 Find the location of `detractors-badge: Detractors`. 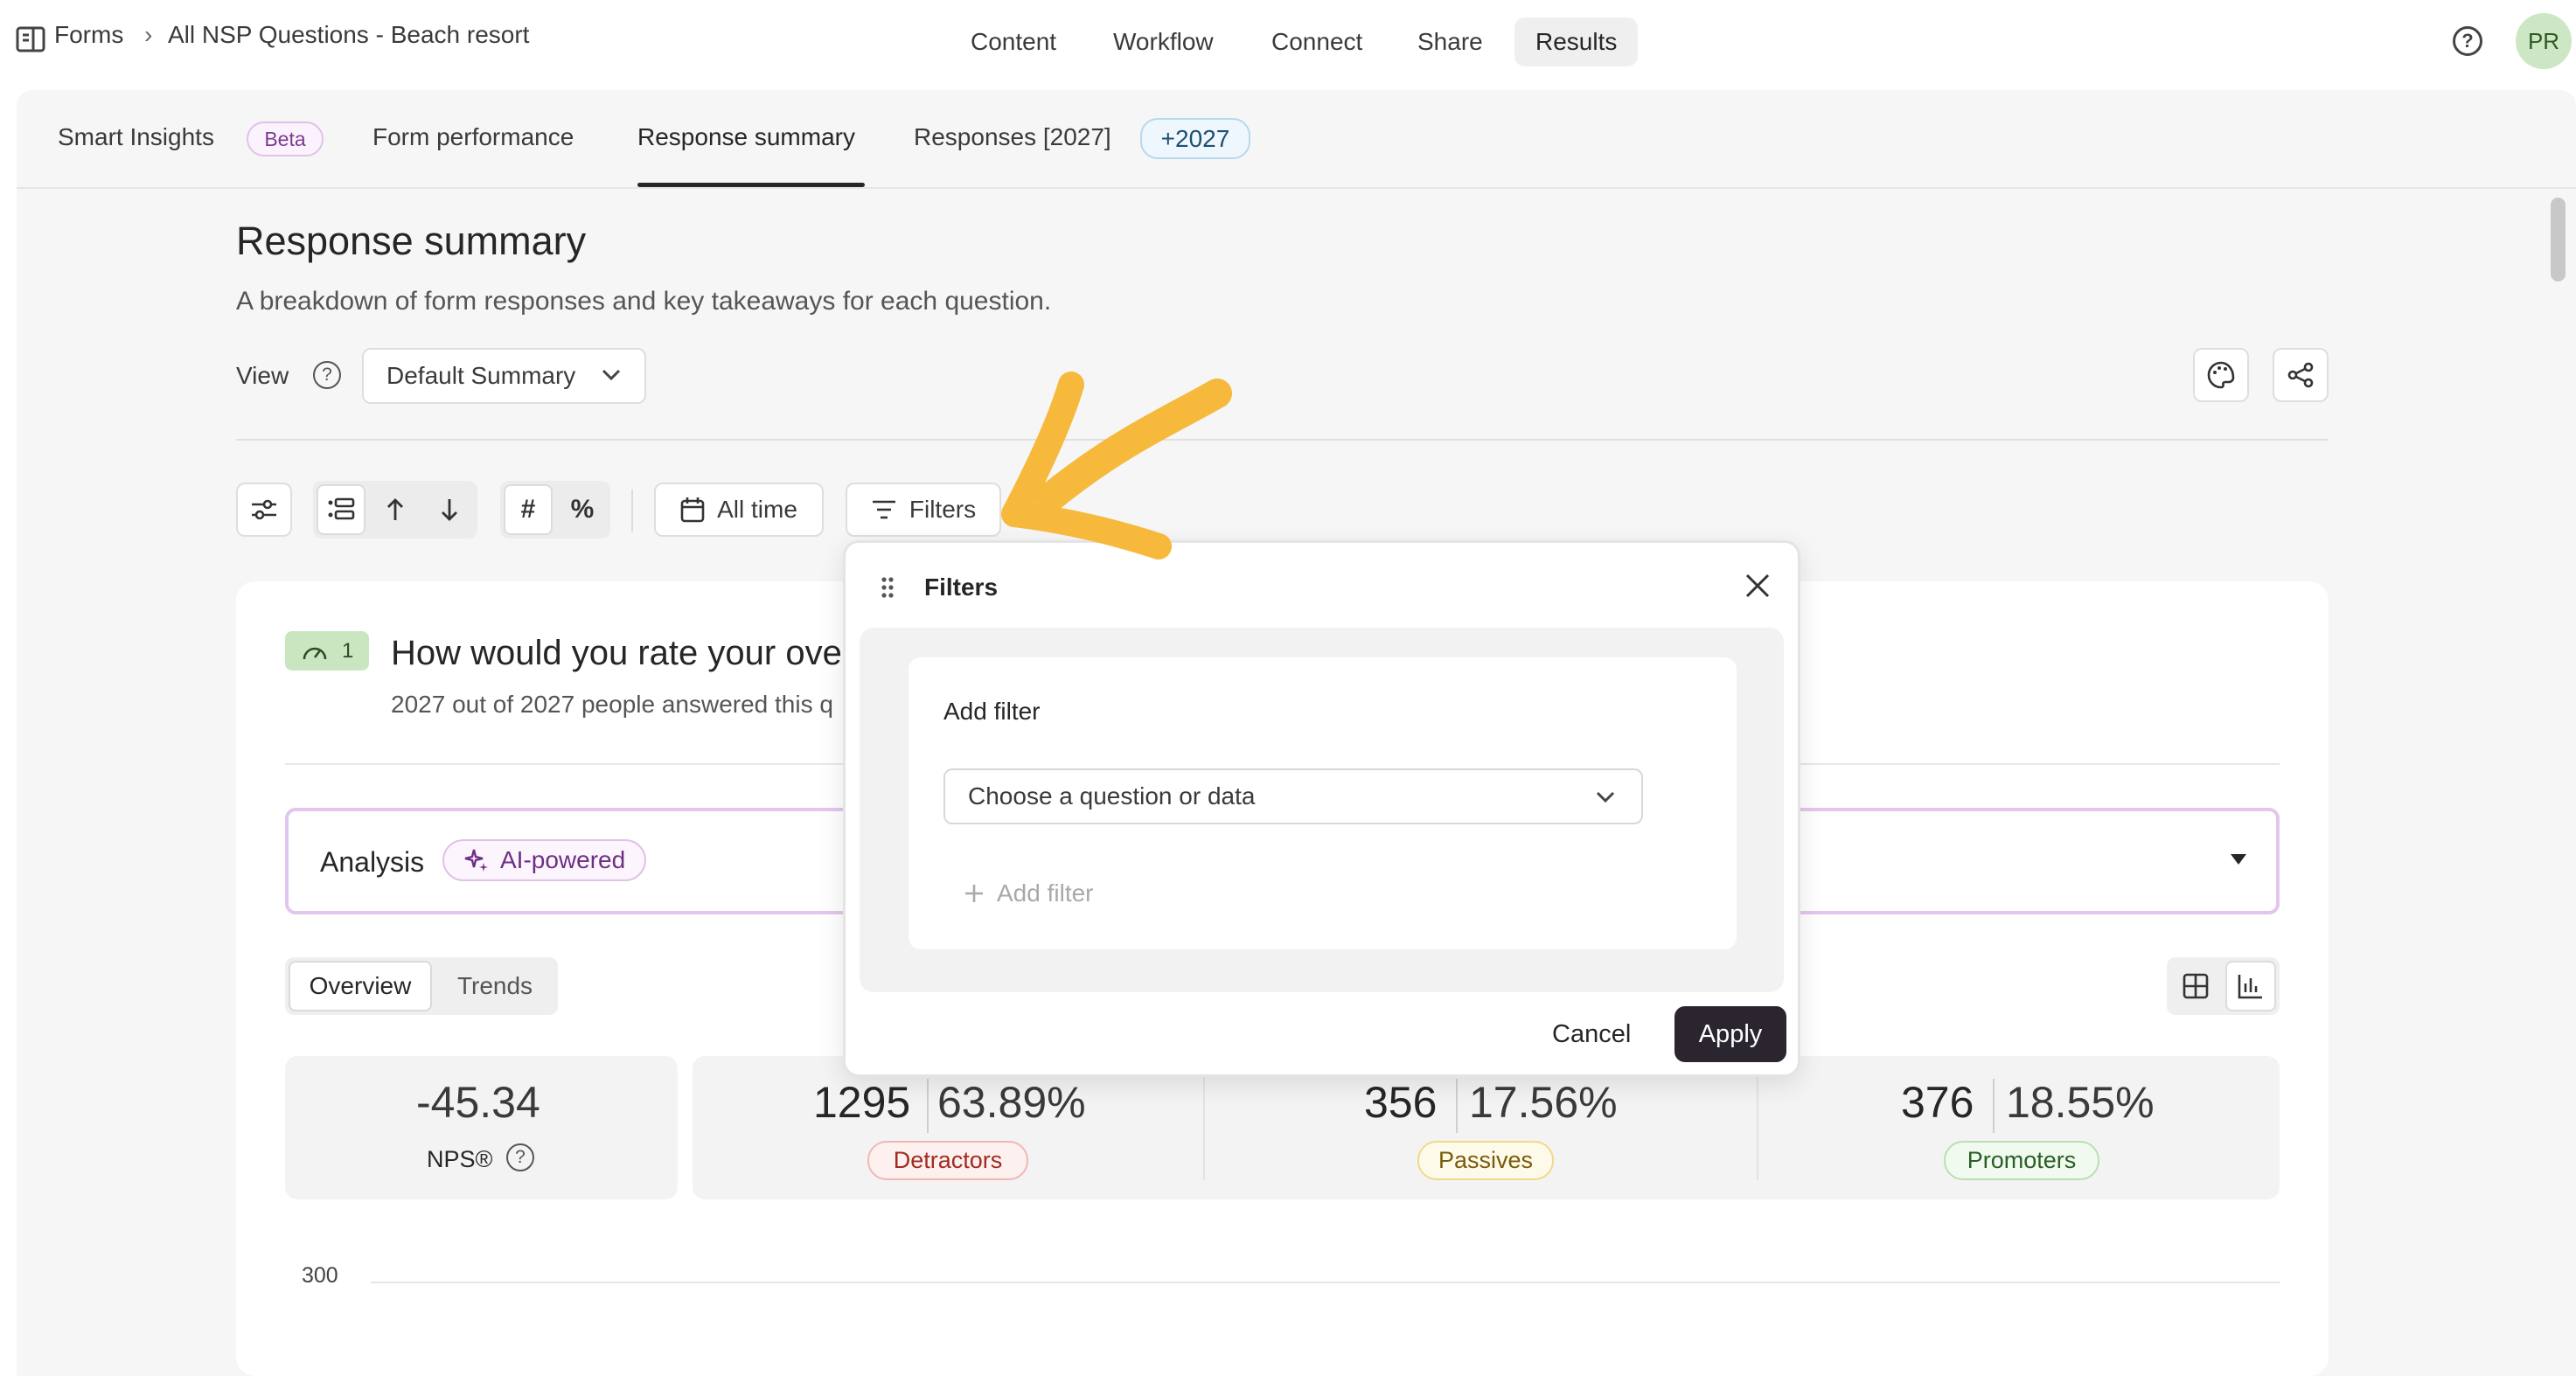

detractors-badge: Detractors is located at coordinates (947, 1160).